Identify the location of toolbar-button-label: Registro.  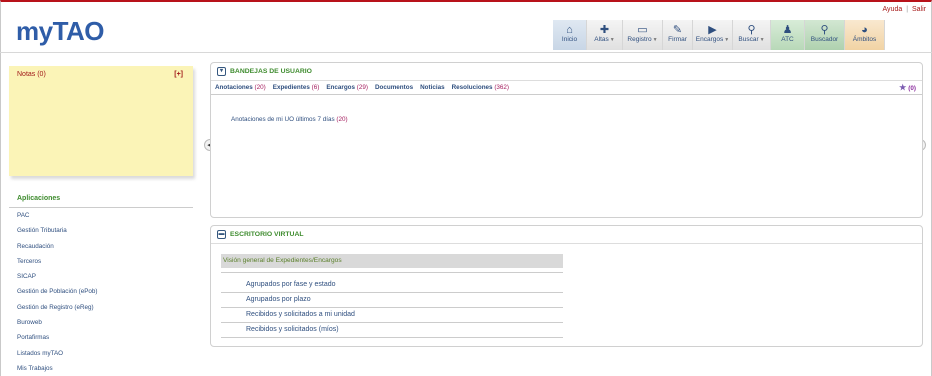
(639, 39).